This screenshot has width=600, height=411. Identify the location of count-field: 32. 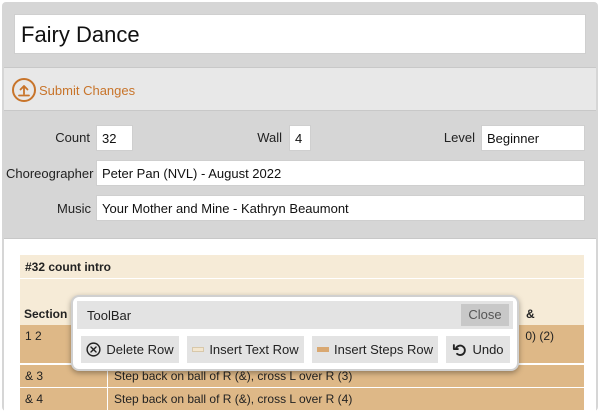
(114, 138).